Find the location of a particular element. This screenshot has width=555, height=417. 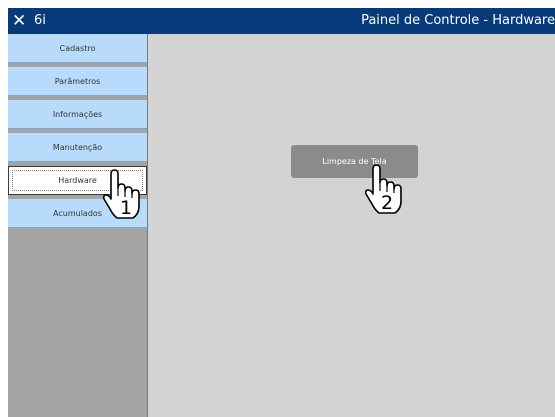

app-name: 6i is located at coordinates (40, 20).